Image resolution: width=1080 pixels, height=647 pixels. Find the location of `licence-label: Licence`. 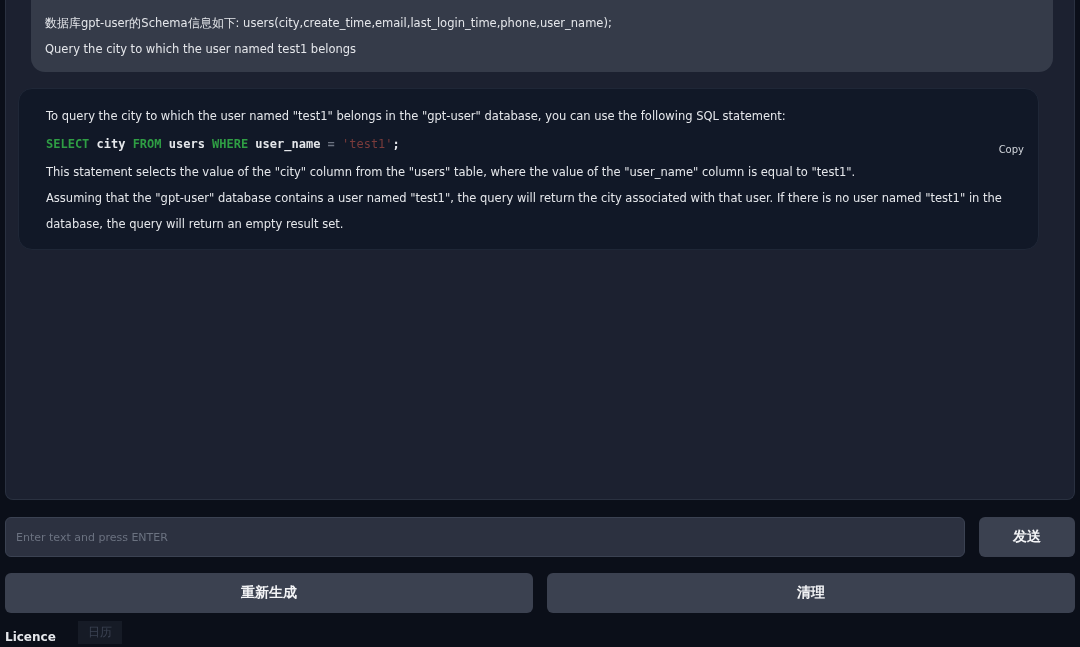

licence-label: Licence is located at coordinates (30, 637).